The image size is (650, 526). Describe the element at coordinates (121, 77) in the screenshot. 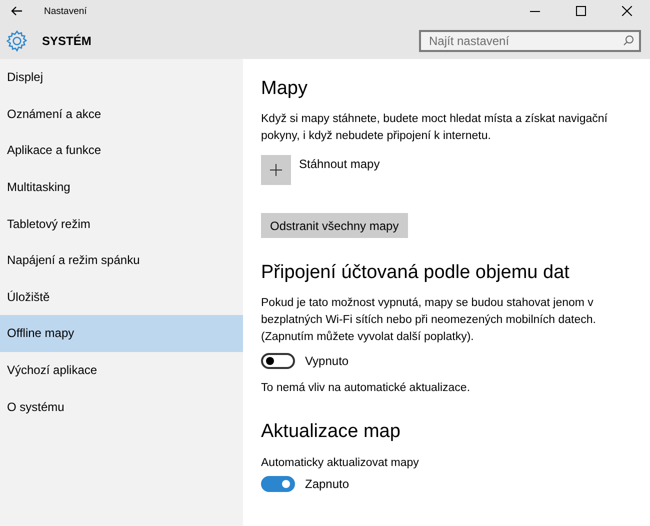

I see `sidebar-item: Displej` at that location.